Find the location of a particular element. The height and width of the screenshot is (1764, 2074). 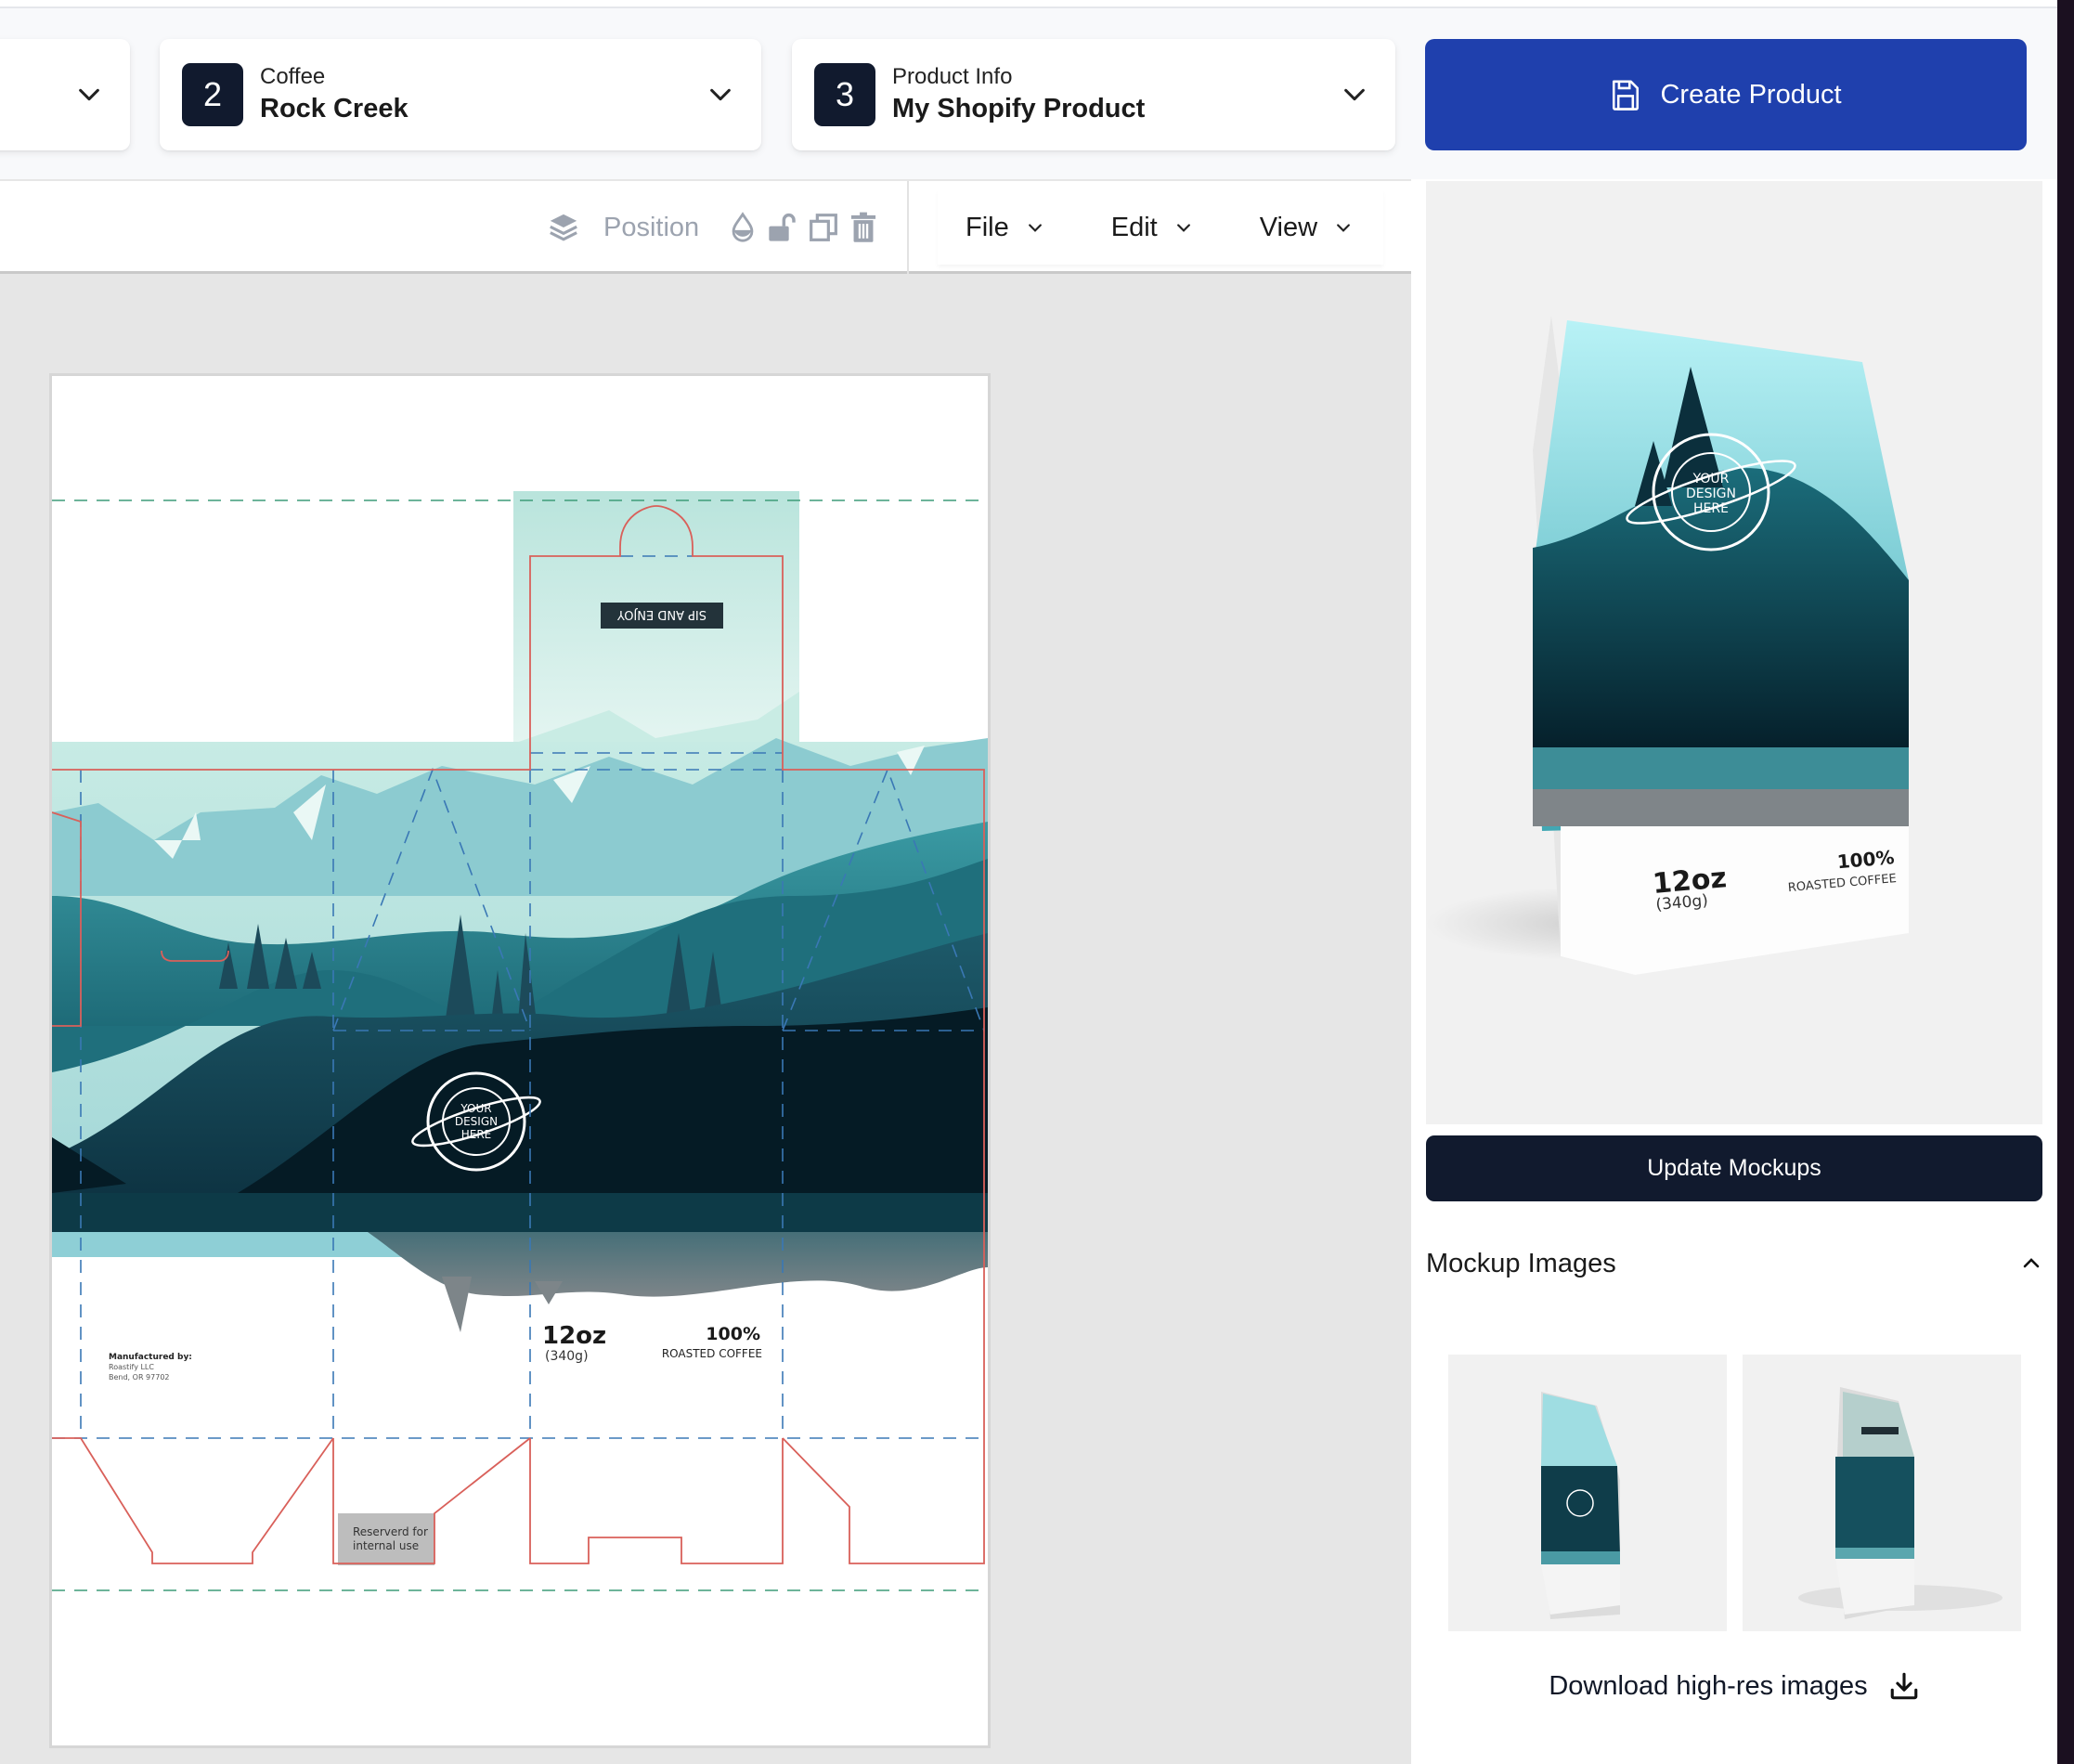

mockup-thumbnail-front is located at coordinates (1587, 1493).